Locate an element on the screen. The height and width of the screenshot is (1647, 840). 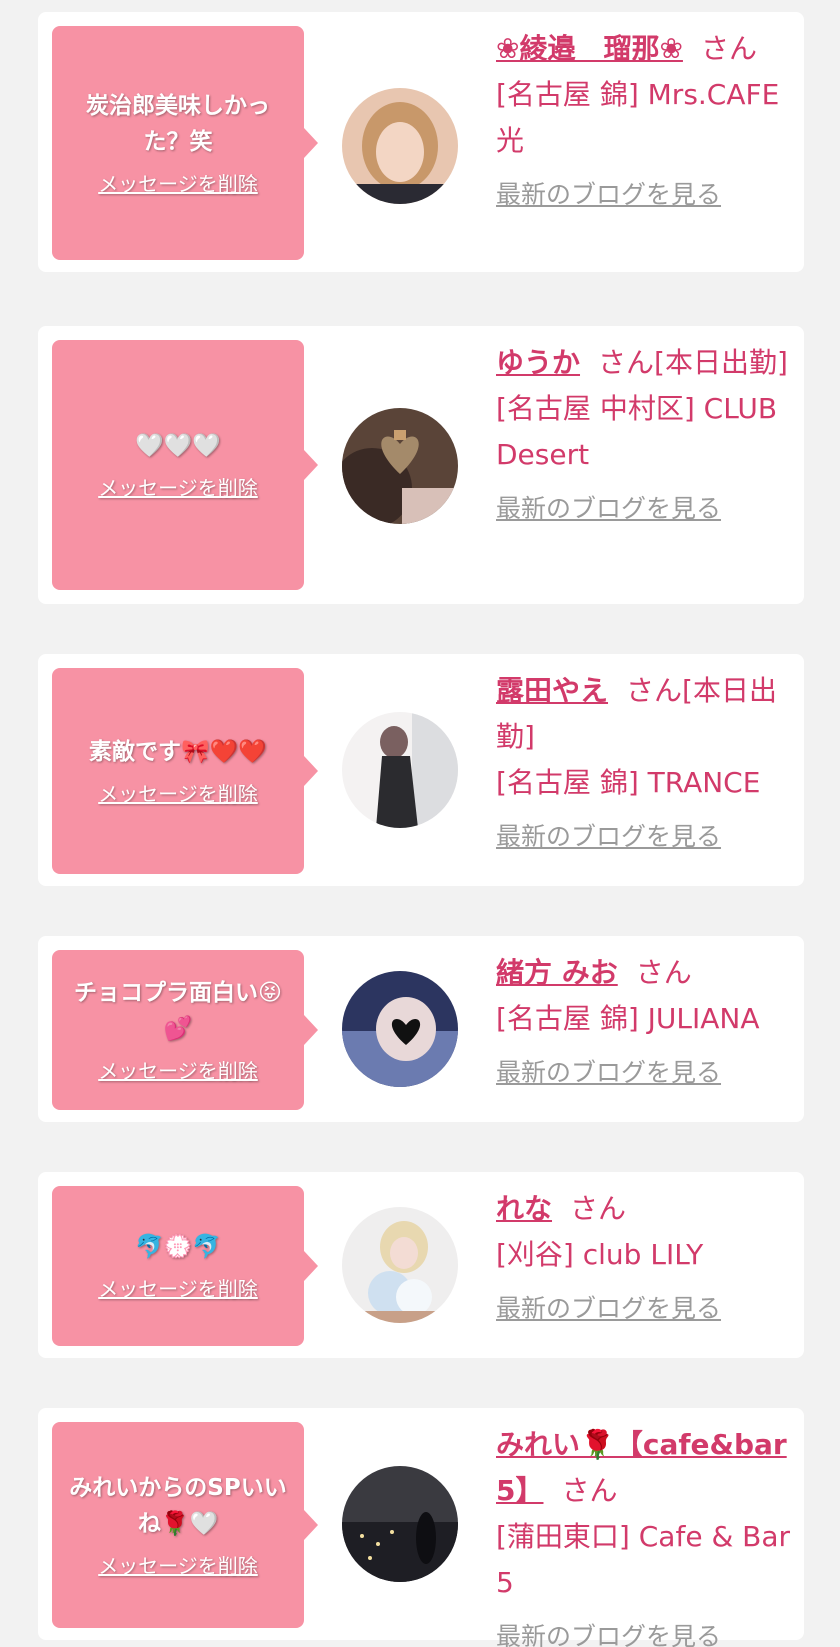
message-bubble: 素敵です🎀❤️❤️ メッセージを削除 is located at coordinates (185, 771).